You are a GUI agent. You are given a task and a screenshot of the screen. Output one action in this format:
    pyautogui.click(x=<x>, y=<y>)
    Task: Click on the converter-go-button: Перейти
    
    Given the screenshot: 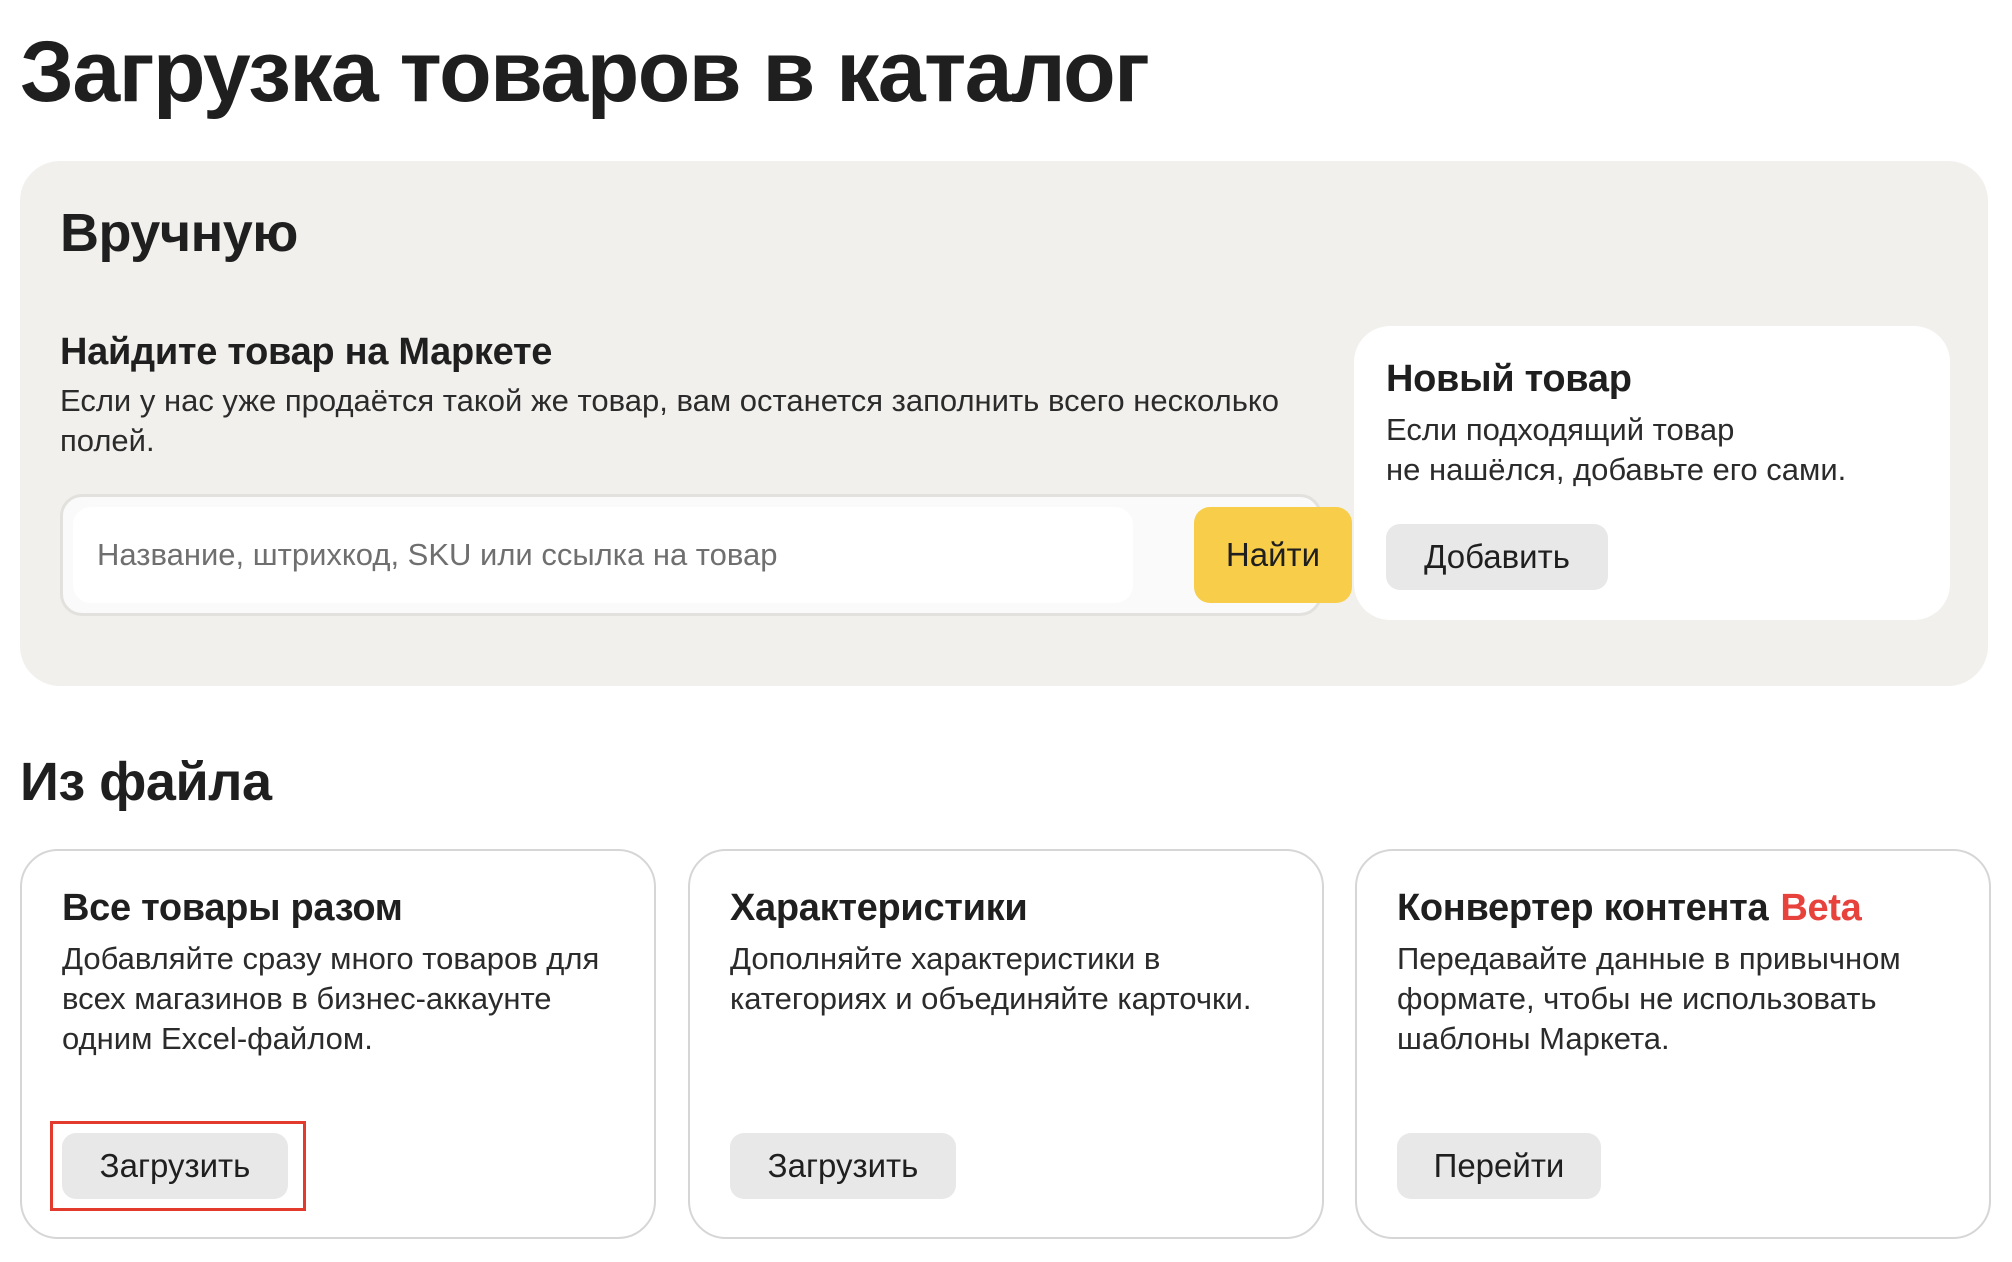 What is the action you would take?
    pyautogui.click(x=1499, y=1166)
    